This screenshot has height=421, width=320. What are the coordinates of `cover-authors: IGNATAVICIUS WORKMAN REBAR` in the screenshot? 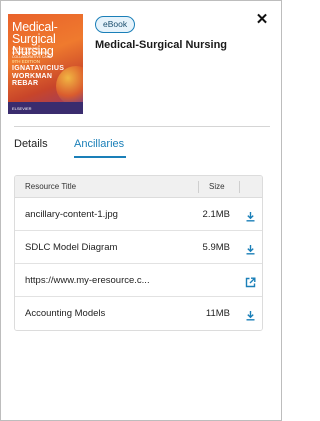 It's located at (38, 76).